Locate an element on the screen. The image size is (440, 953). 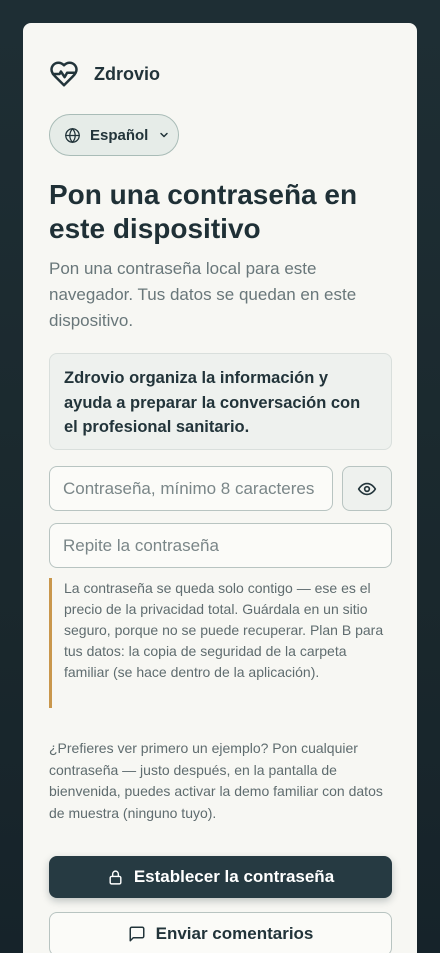
app-name: Zdrovio is located at coordinates (127, 73).